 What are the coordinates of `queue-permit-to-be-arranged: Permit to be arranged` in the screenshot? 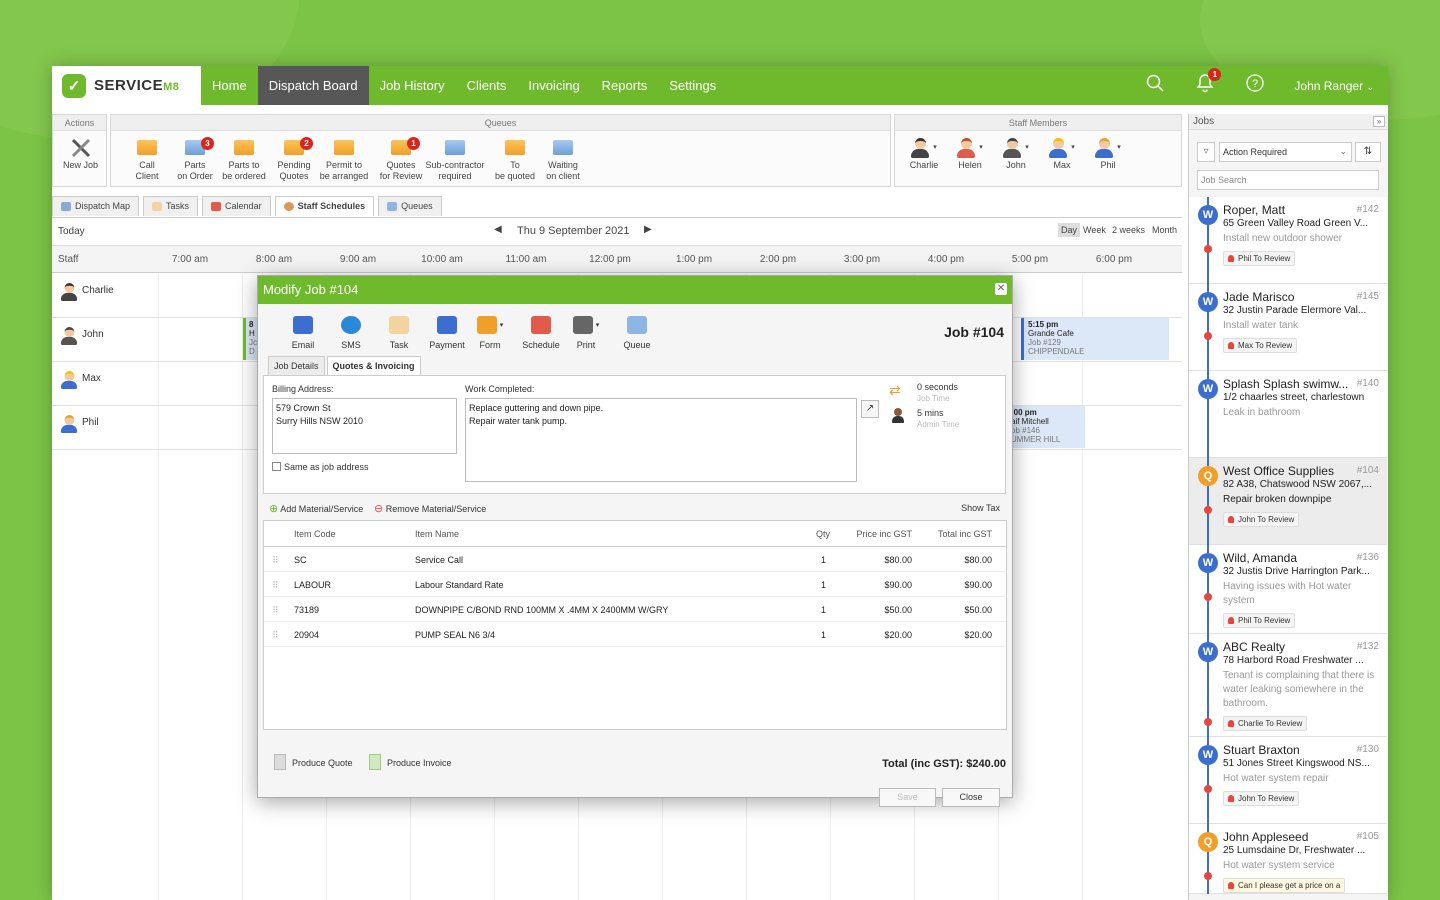 It's located at (344, 158).